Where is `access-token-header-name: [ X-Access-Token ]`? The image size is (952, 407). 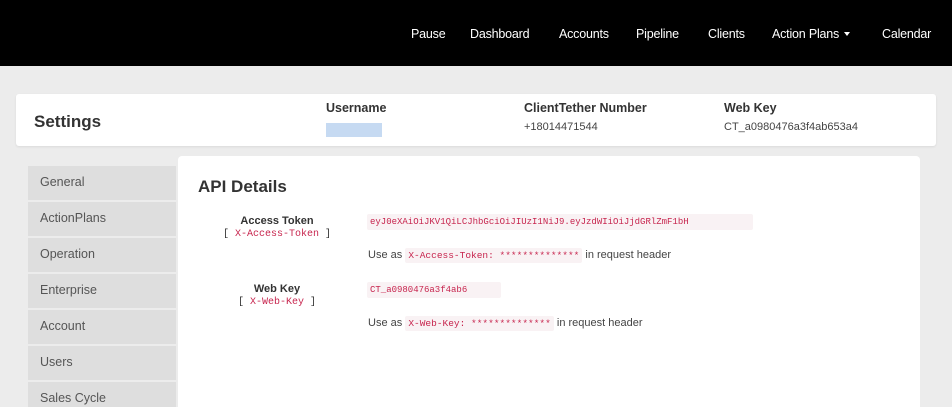
access-token-header-name: [ X-Access-Token ] is located at coordinates (277, 234).